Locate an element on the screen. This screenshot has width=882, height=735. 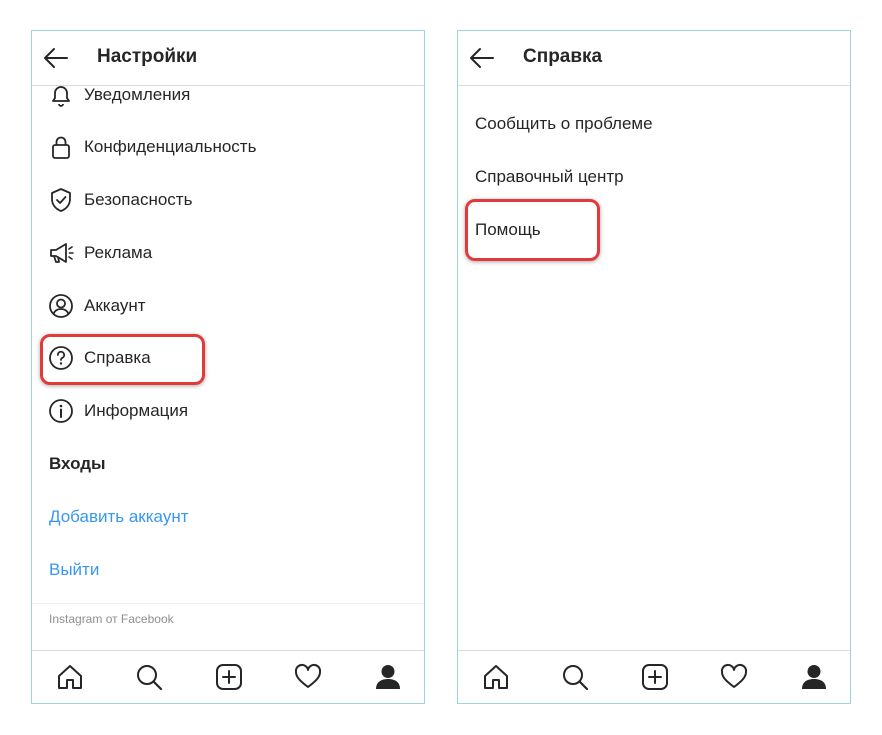
help-header: Справка is located at coordinates (654, 58).